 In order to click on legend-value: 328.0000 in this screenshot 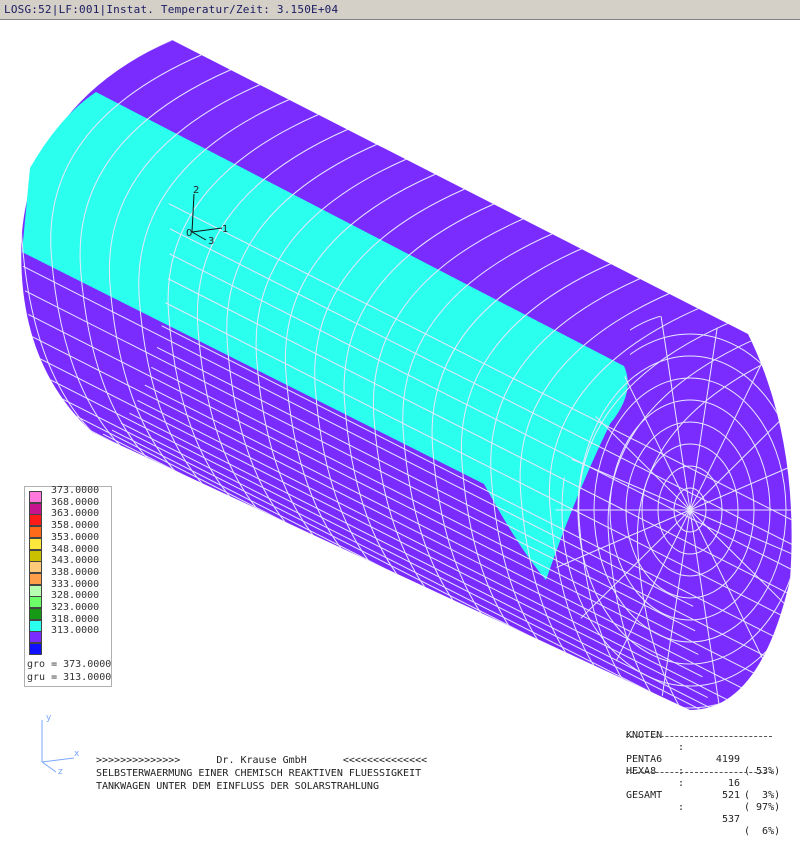, I will do `click(75, 596)`.